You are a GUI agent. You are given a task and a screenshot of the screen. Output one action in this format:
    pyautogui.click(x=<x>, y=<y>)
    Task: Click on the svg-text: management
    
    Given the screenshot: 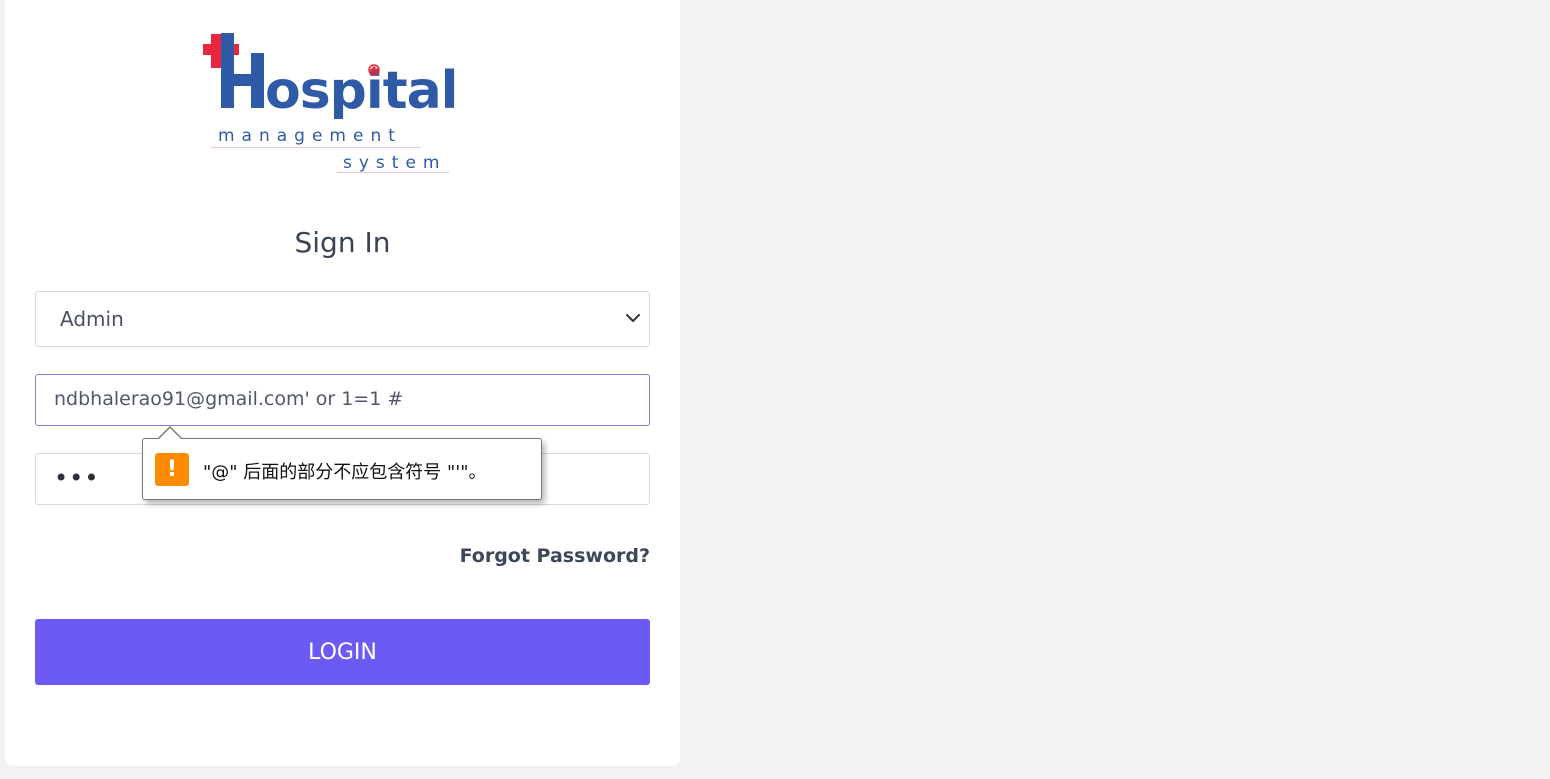 What is the action you would take?
    pyautogui.click(x=310, y=136)
    